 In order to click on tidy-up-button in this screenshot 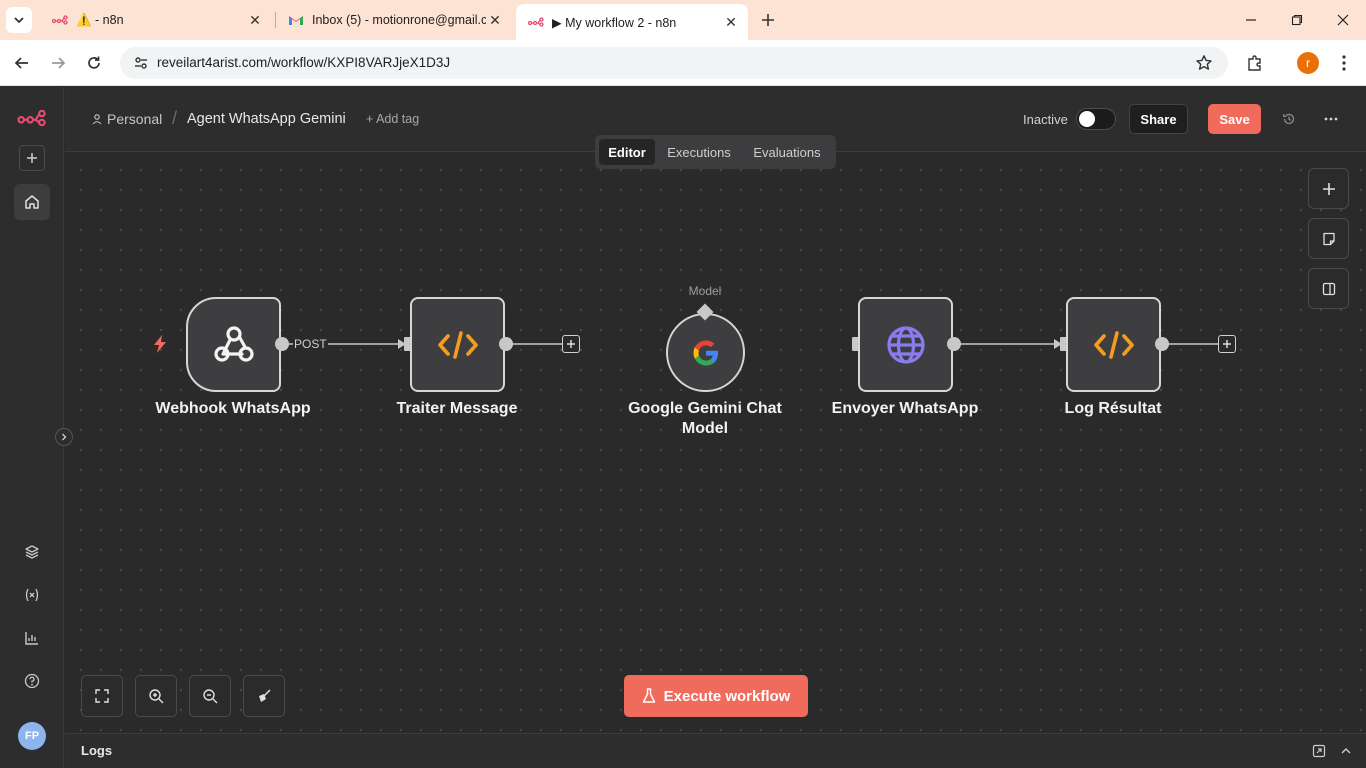, I will do `click(264, 696)`.